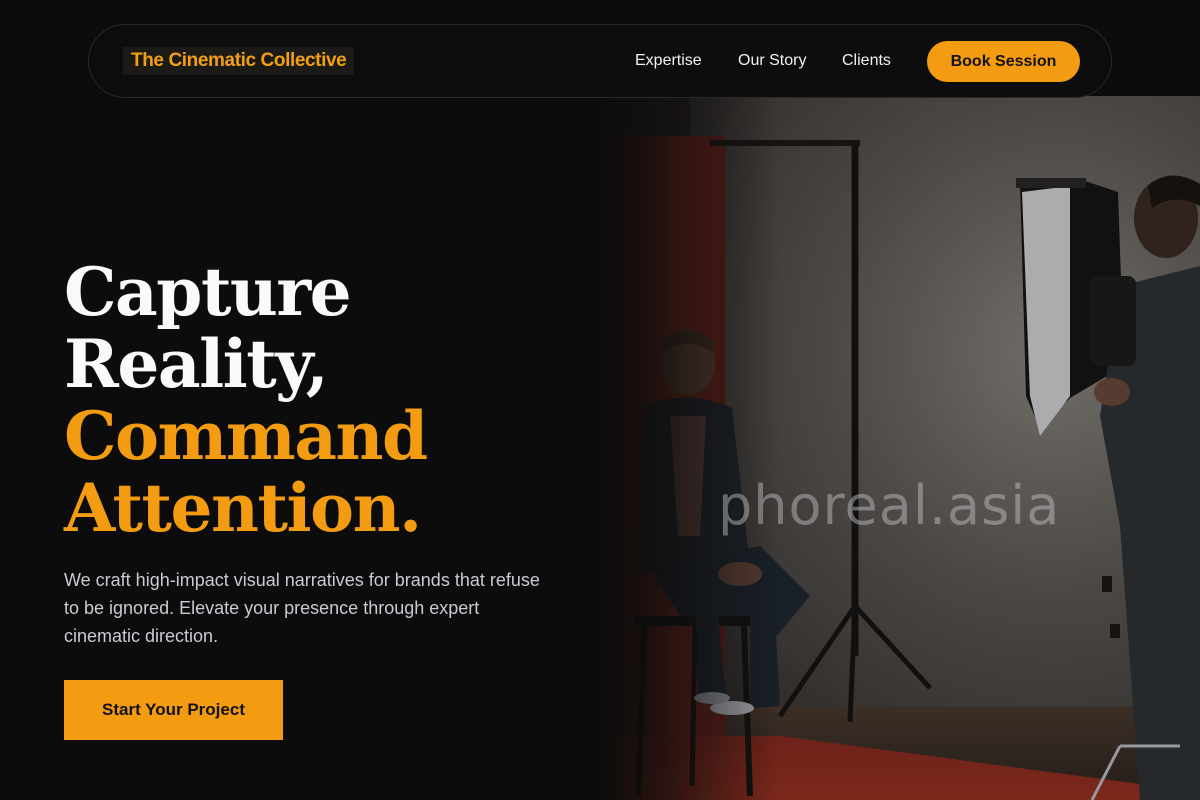 The width and height of the screenshot is (1200, 800). Describe the element at coordinates (690, 448) in the screenshot. I see `photo-fade` at that location.